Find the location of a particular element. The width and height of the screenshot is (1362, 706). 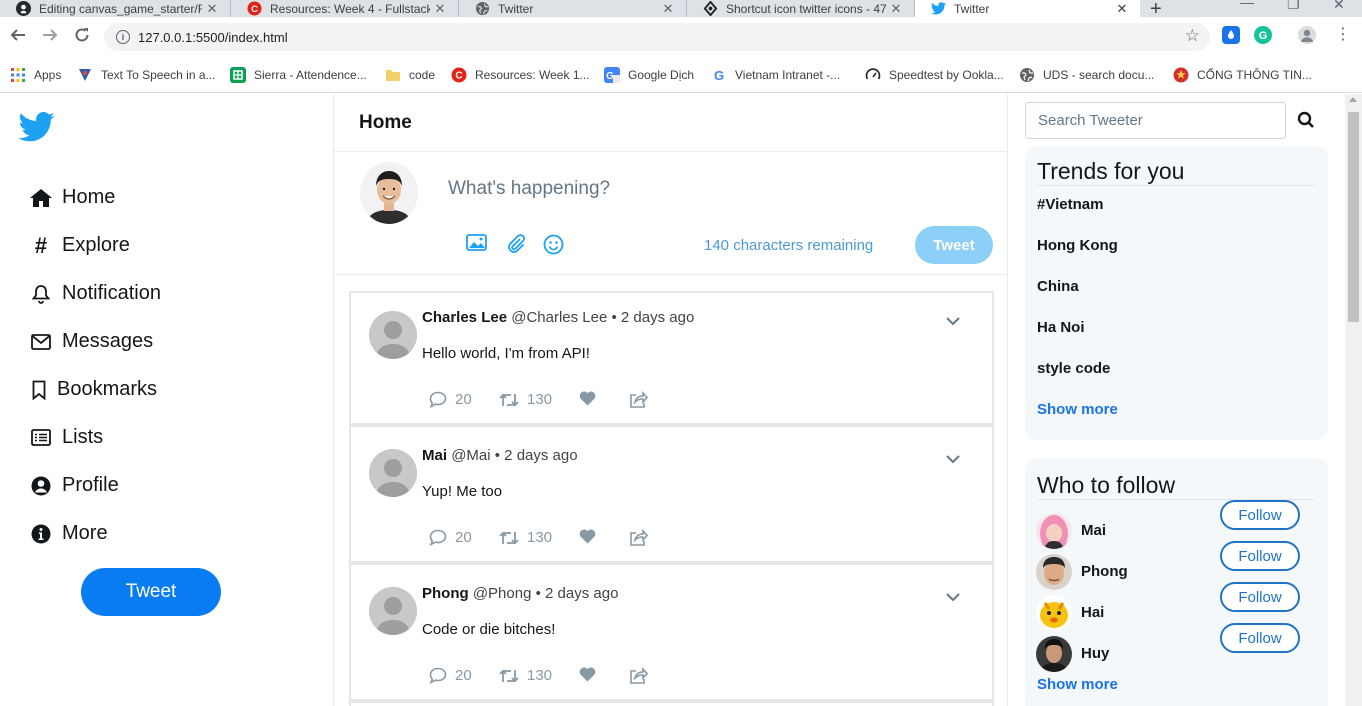

trend-item: China is located at coordinates (1058, 286).